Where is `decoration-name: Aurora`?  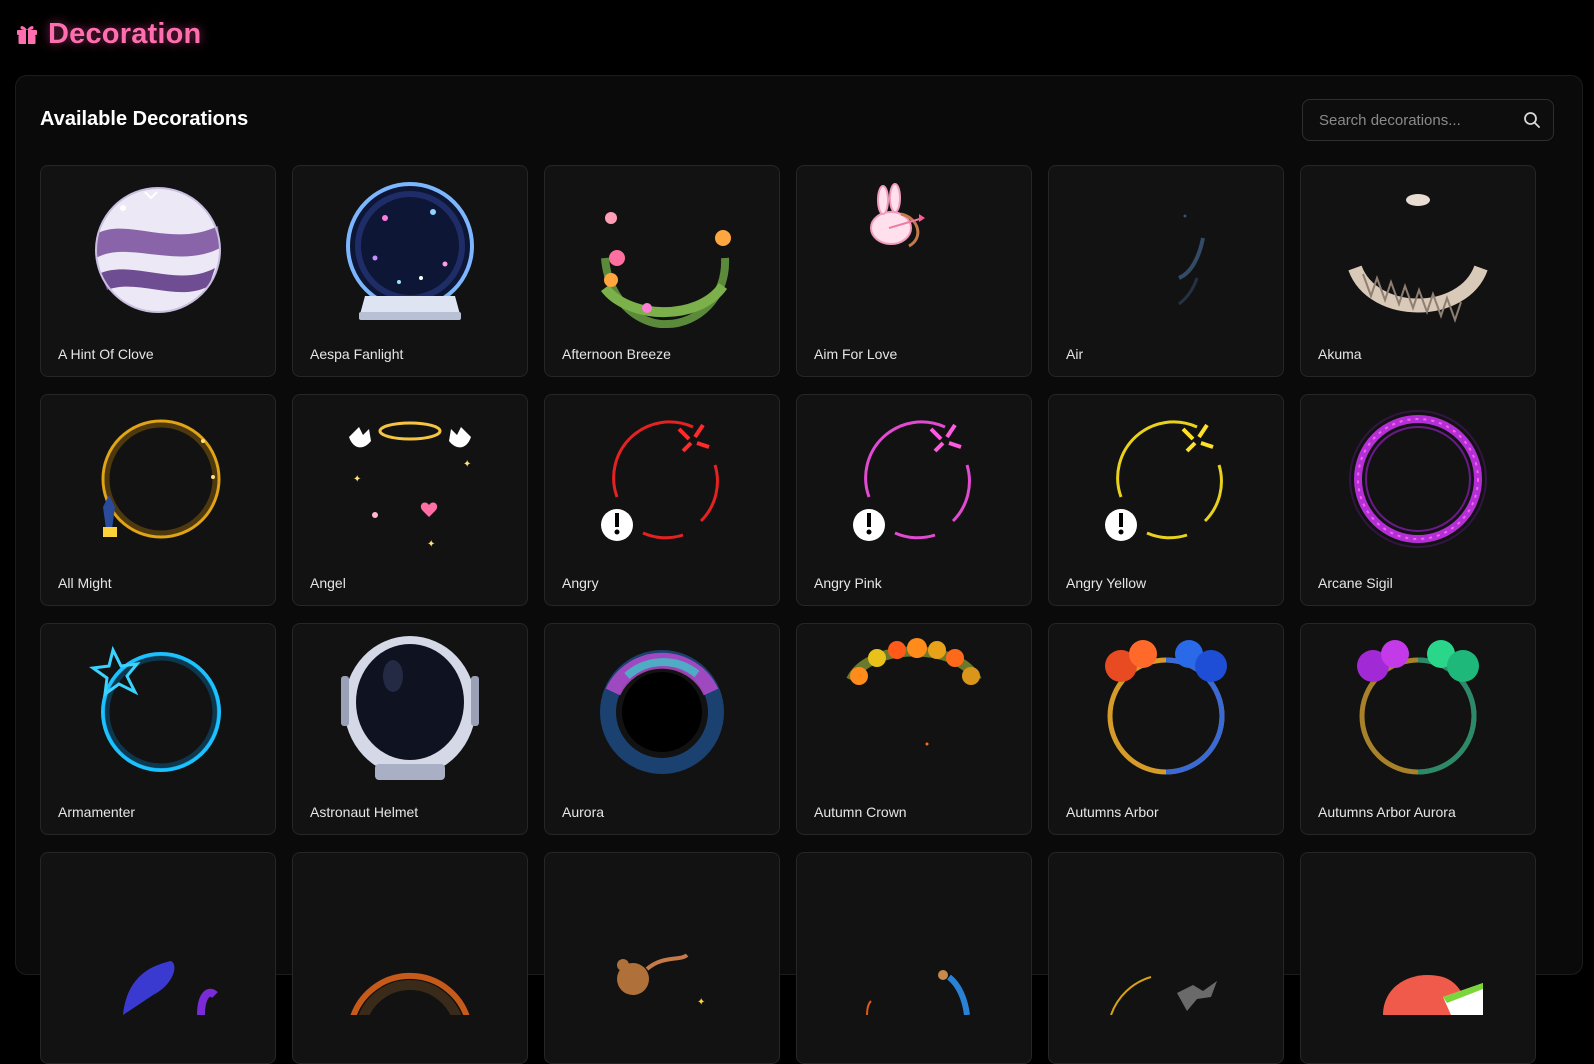
decoration-name: Aurora is located at coordinates (583, 812).